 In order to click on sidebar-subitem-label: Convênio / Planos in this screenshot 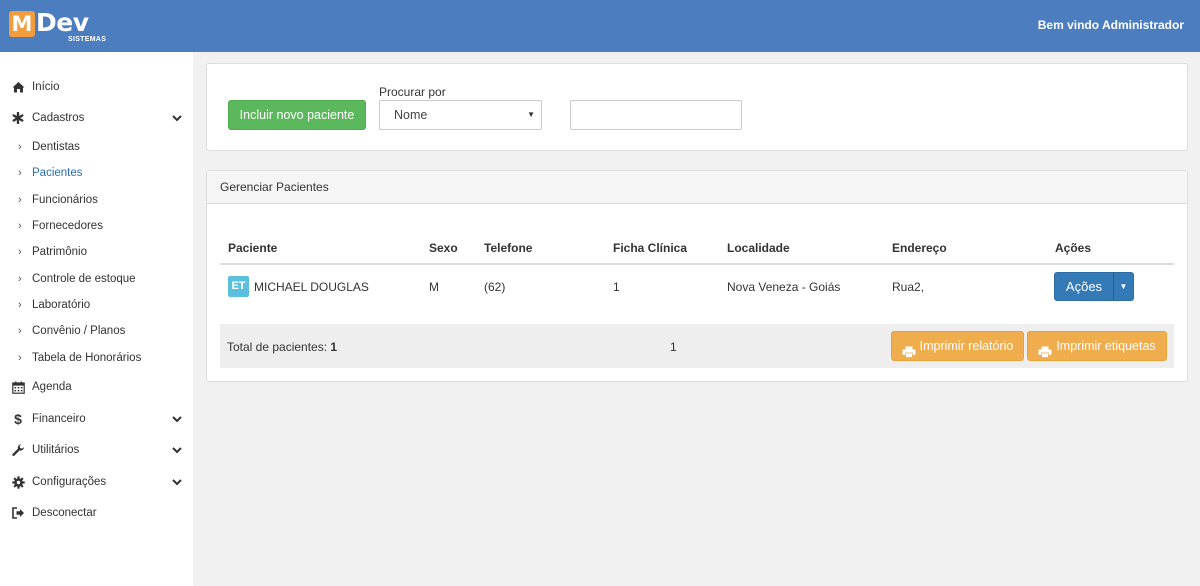, I will do `click(79, 331)`.